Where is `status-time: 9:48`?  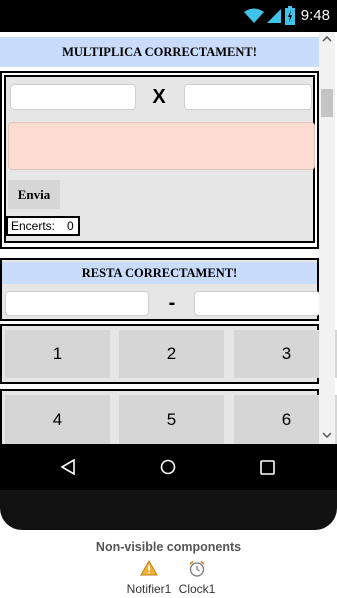 status-time: 9:48 is located at coordinates (315, 15).